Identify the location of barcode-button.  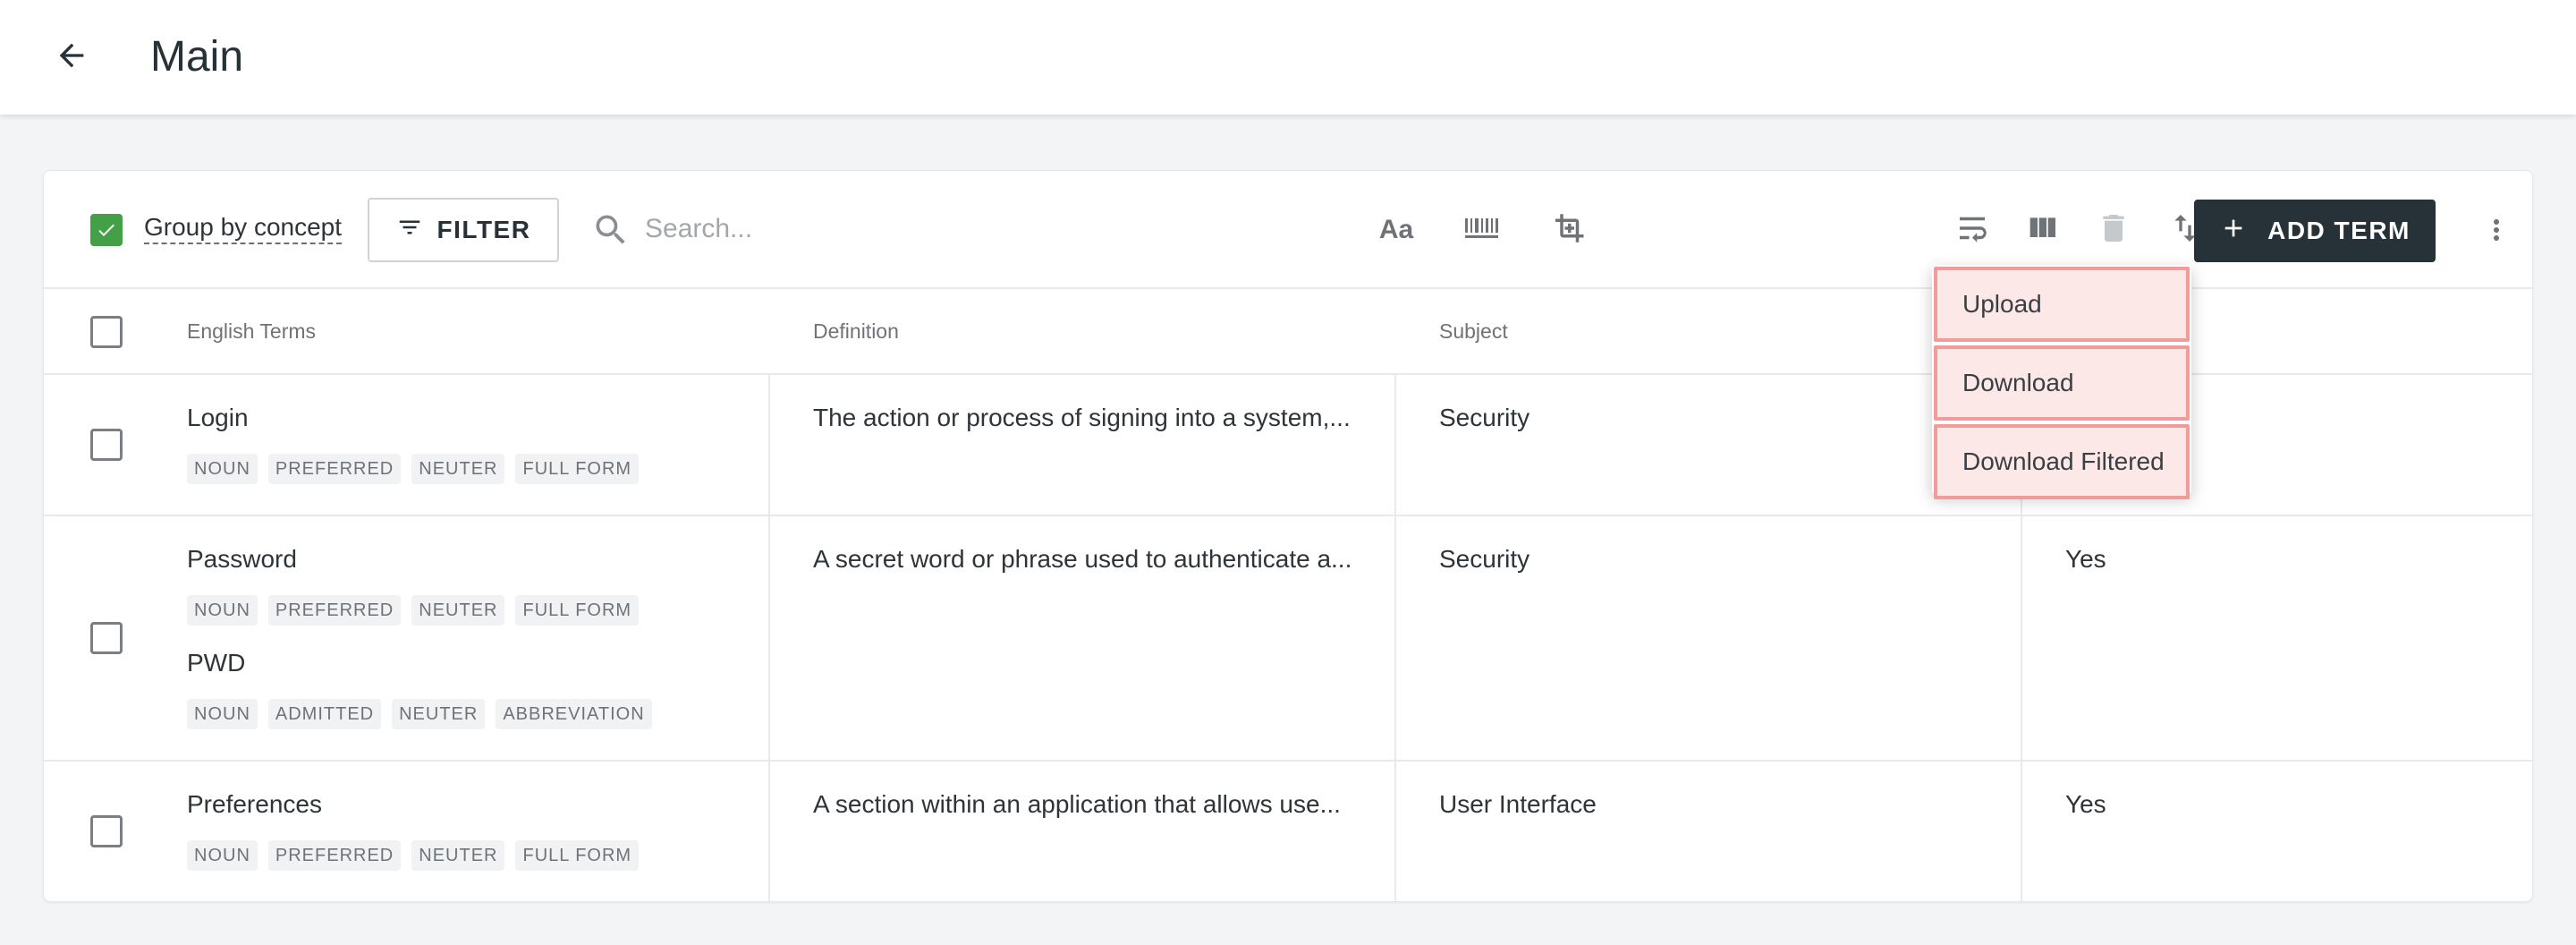
(1482, 230).